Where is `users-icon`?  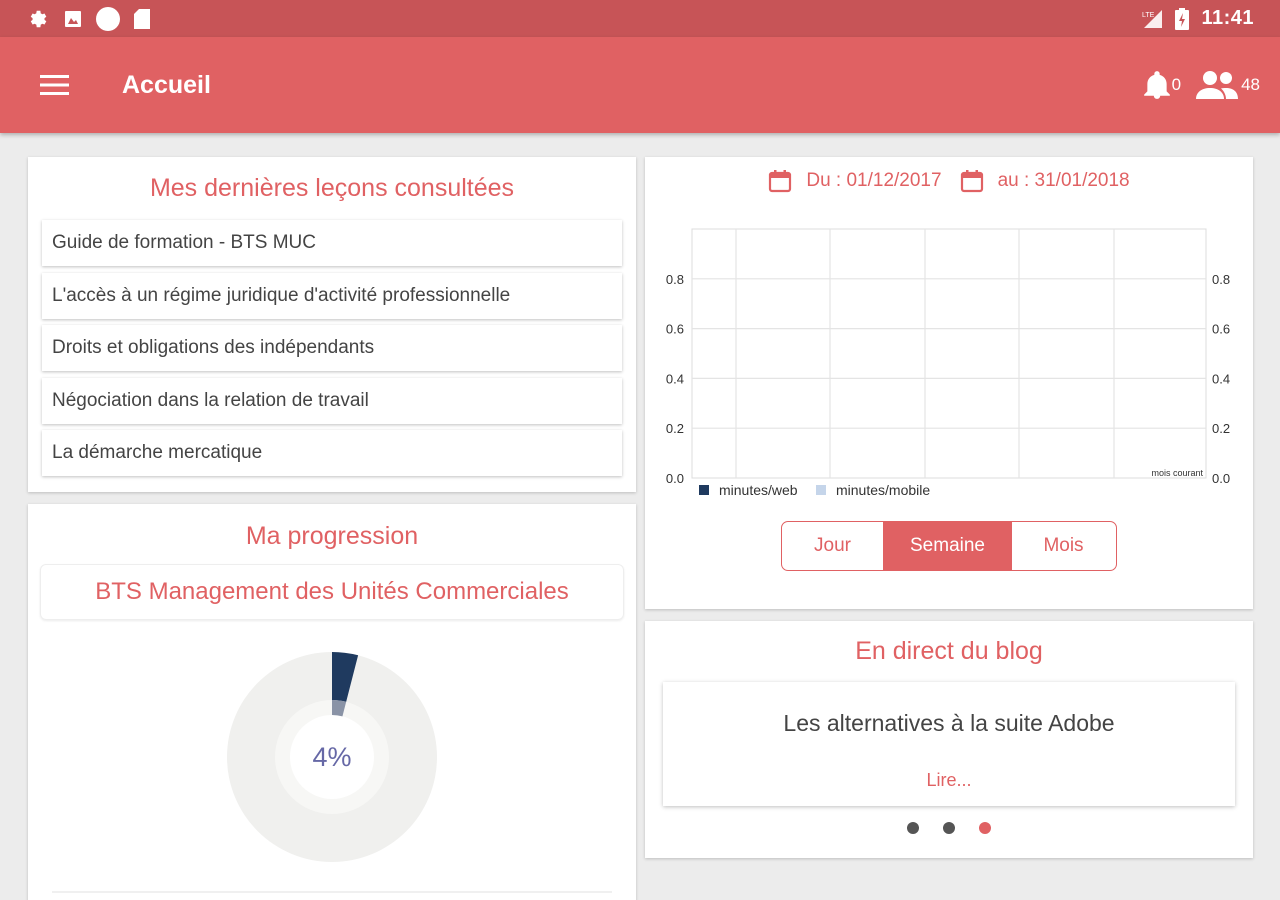 users-icon is located at coordinates (1217, 85).